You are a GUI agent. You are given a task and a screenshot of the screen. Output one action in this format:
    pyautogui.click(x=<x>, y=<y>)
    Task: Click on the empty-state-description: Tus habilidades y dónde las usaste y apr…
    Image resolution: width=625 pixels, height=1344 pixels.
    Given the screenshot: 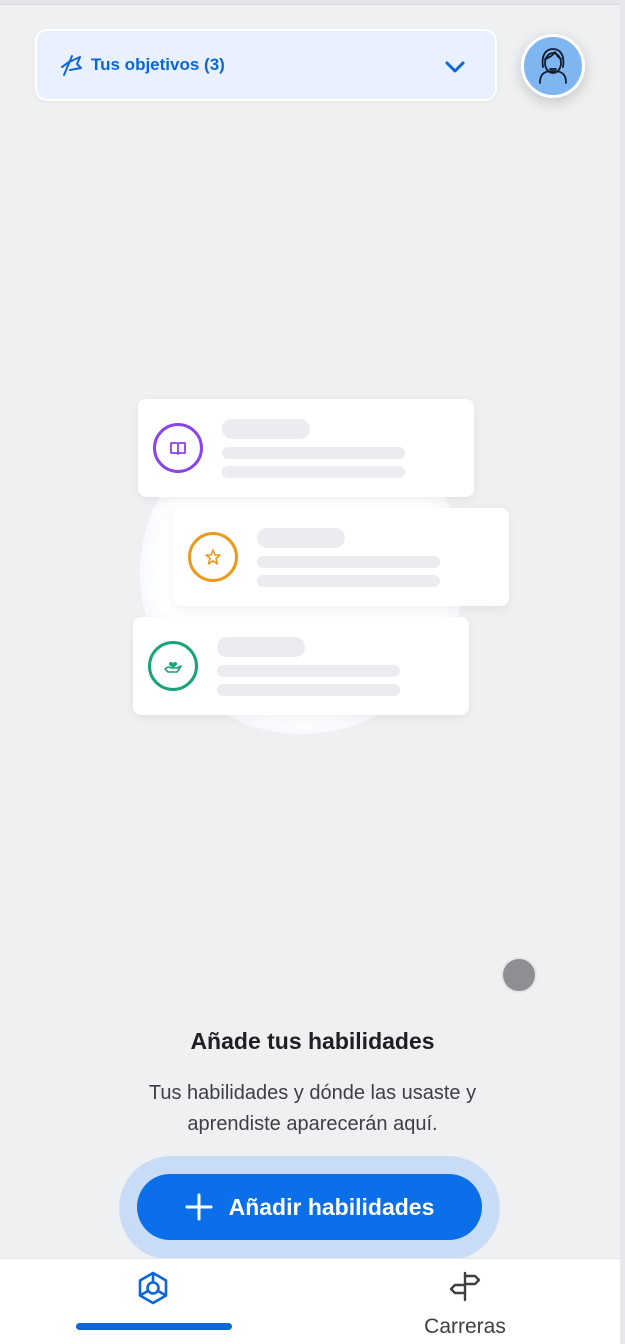 What is the action you would take?
    pyautogui.click(x=312, y=1108)
    